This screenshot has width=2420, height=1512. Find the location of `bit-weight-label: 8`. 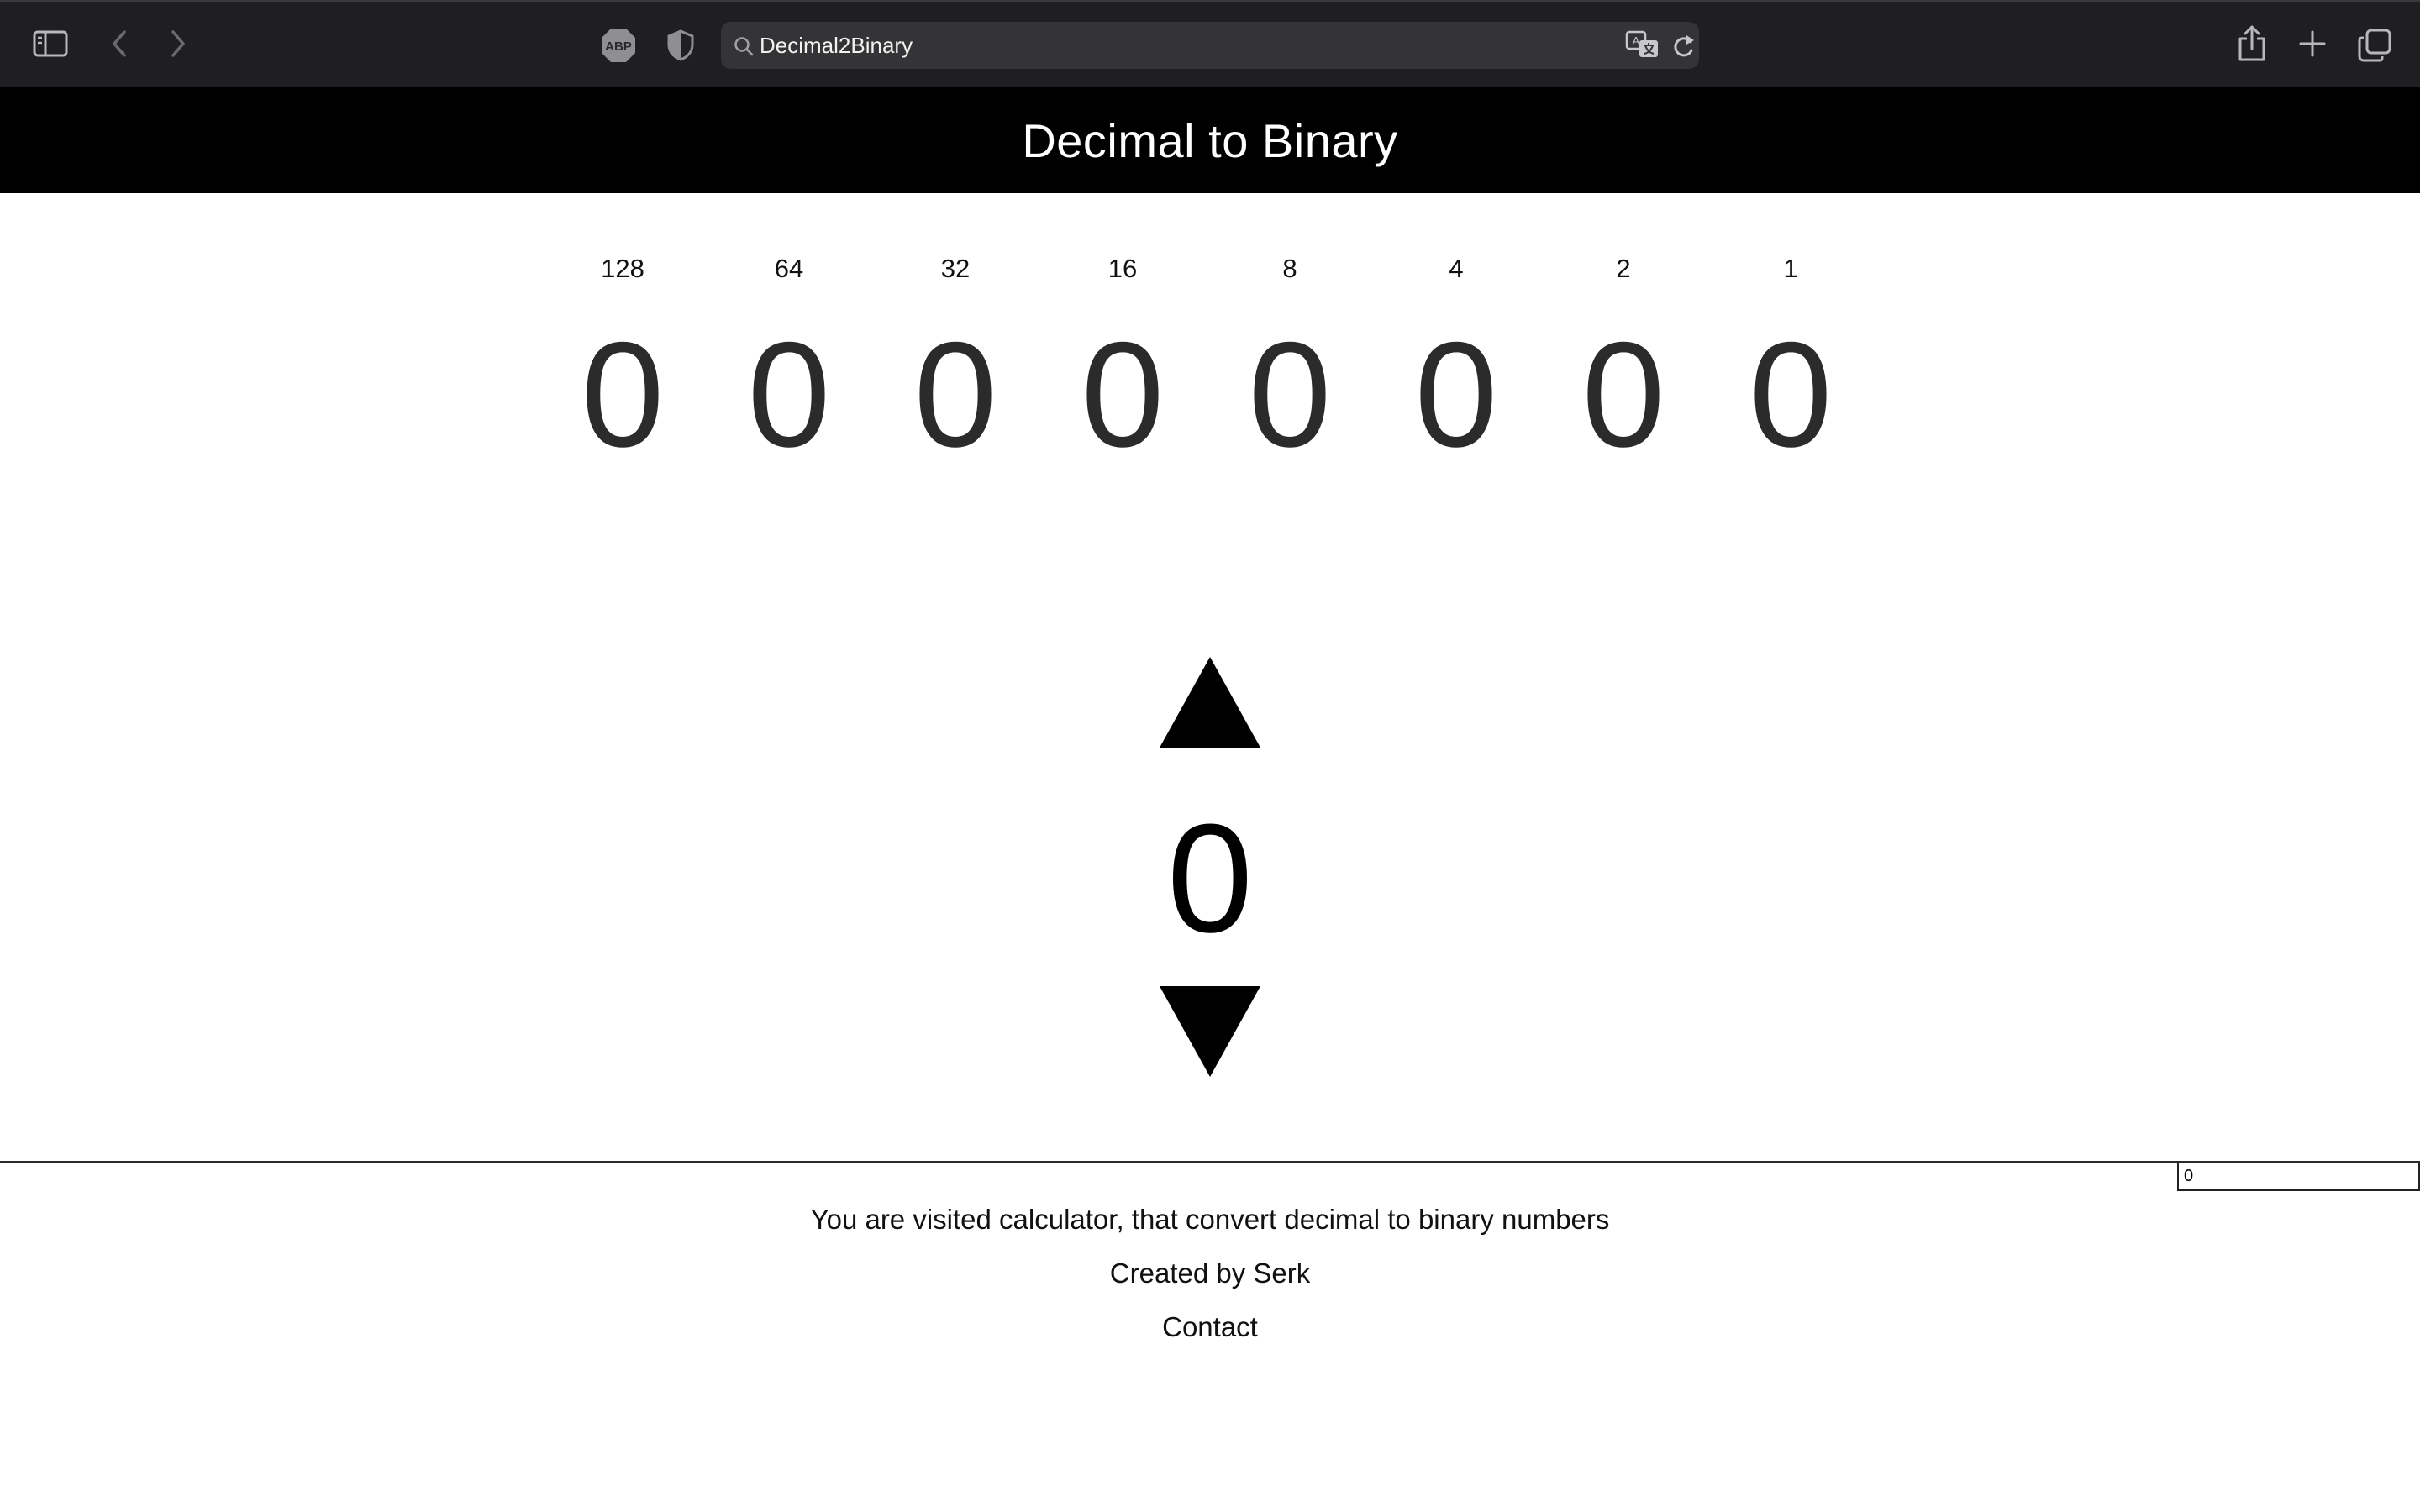

bit-weight-label: 8 is located at coordinates (1289, 268).